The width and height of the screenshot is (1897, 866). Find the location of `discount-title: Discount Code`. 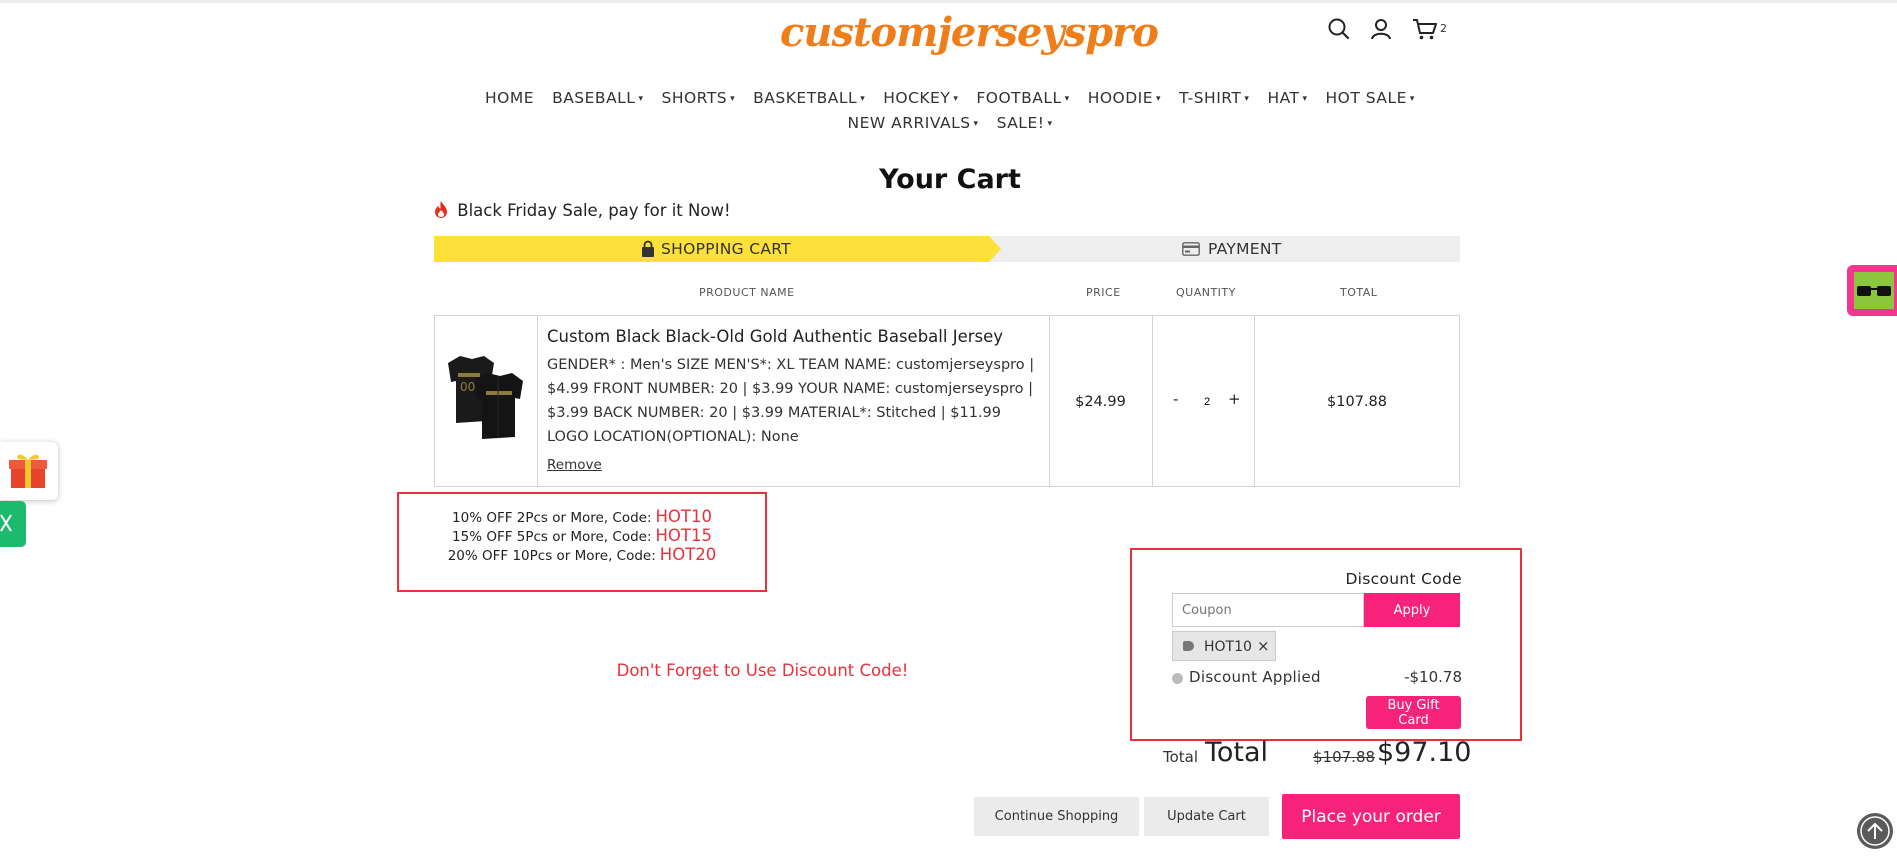

discount-title: Discount Code is located at coordinates (1403, 579).